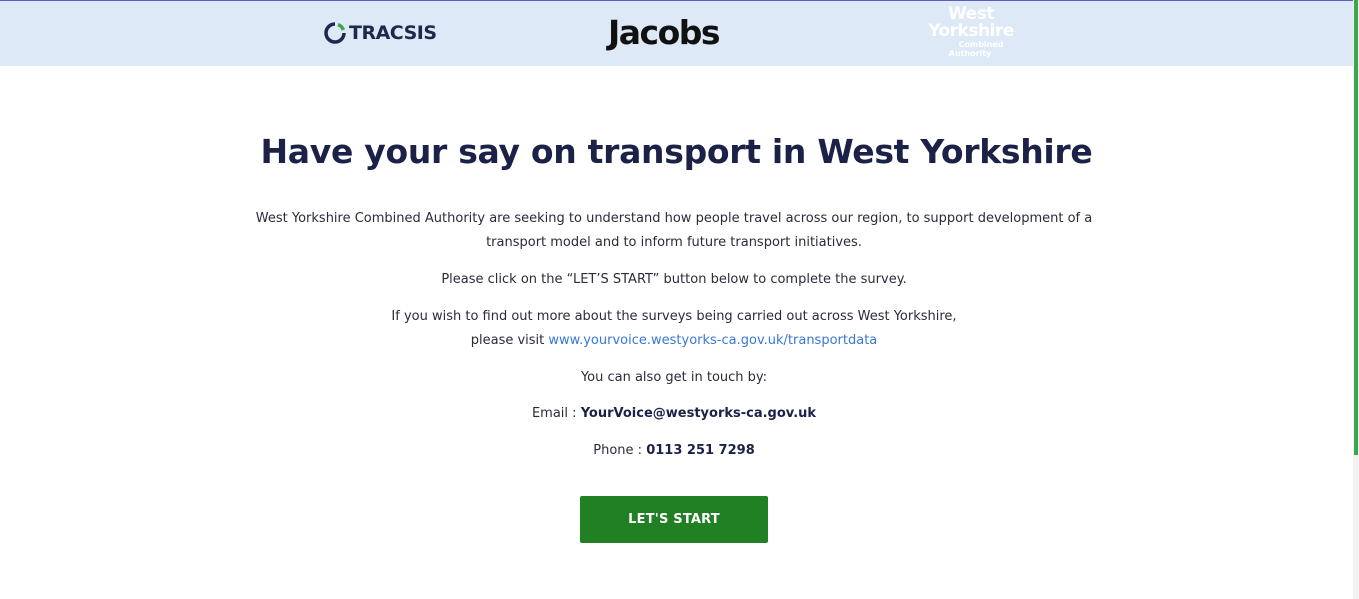  Describe the element at coordinates (393, 33) in the screenshot. I see `tracsis-logo-text: TRACSIS` at that location.